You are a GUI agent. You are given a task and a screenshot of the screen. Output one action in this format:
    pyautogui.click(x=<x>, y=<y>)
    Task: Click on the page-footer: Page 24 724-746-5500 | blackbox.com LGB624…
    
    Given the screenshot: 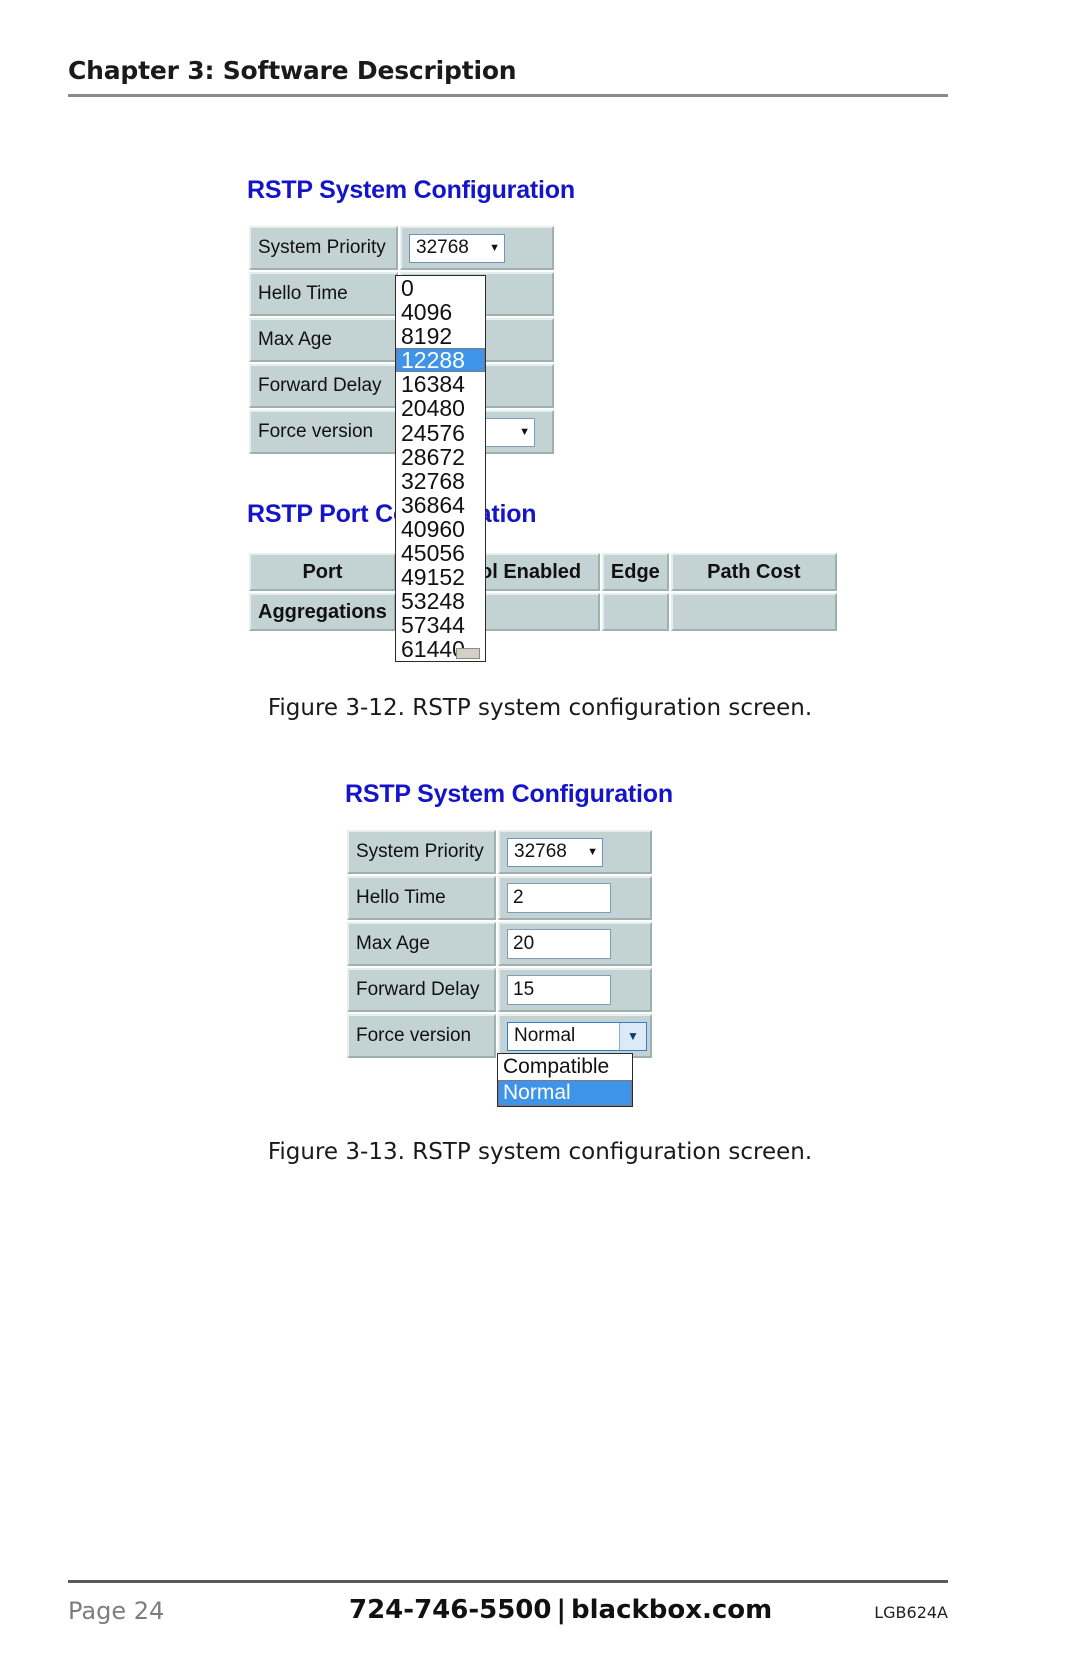 What is the action you would take?
    pyautogui.click(x=508, y=1607)
    